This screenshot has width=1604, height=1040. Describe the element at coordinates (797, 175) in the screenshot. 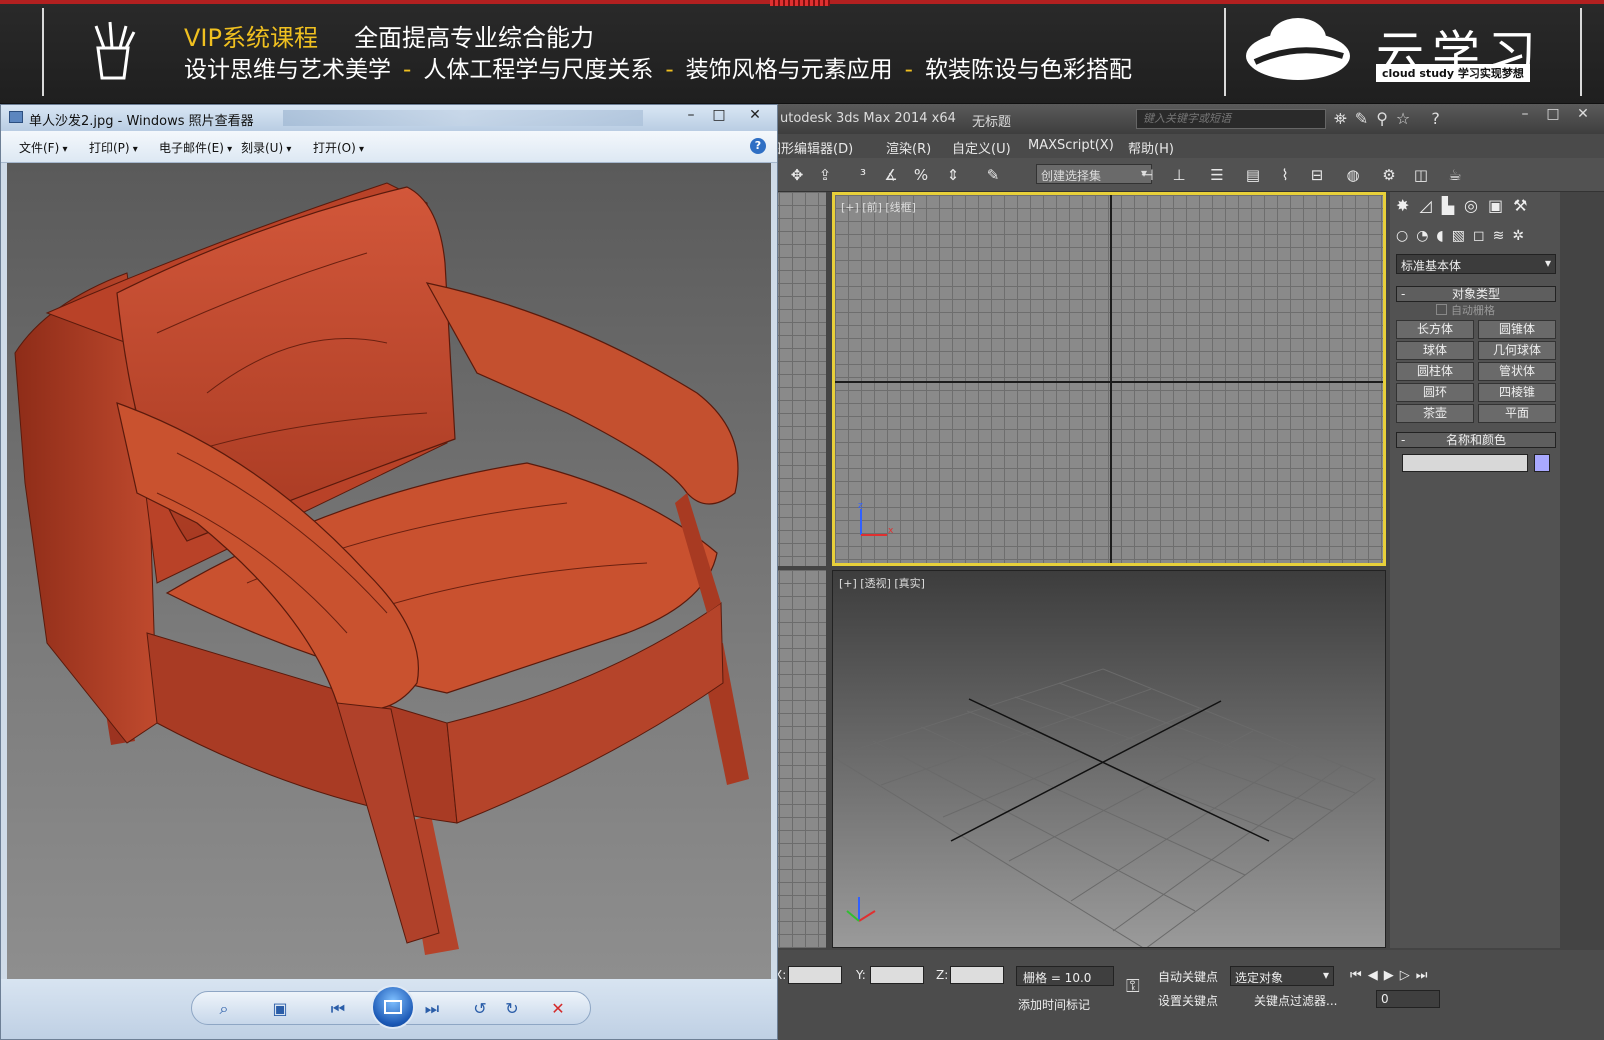

I see `move-tool-icon: ✥` at that location.